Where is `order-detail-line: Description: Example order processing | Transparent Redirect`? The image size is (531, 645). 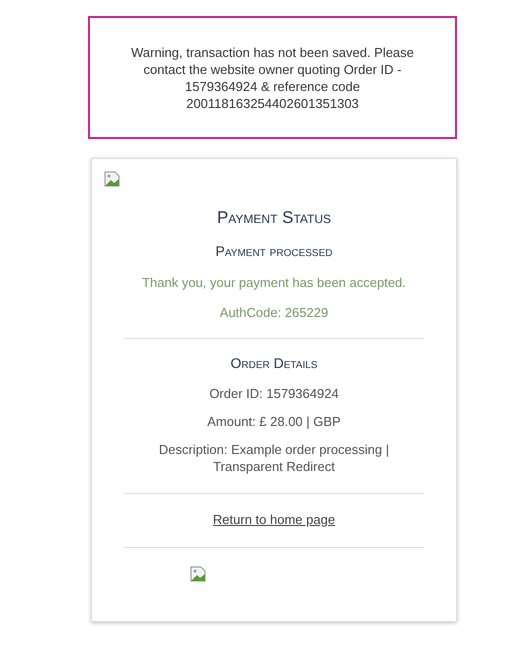
order-detail-line: Description: Example order processing | Transparent Redirect is located at coordinates (274, 457).